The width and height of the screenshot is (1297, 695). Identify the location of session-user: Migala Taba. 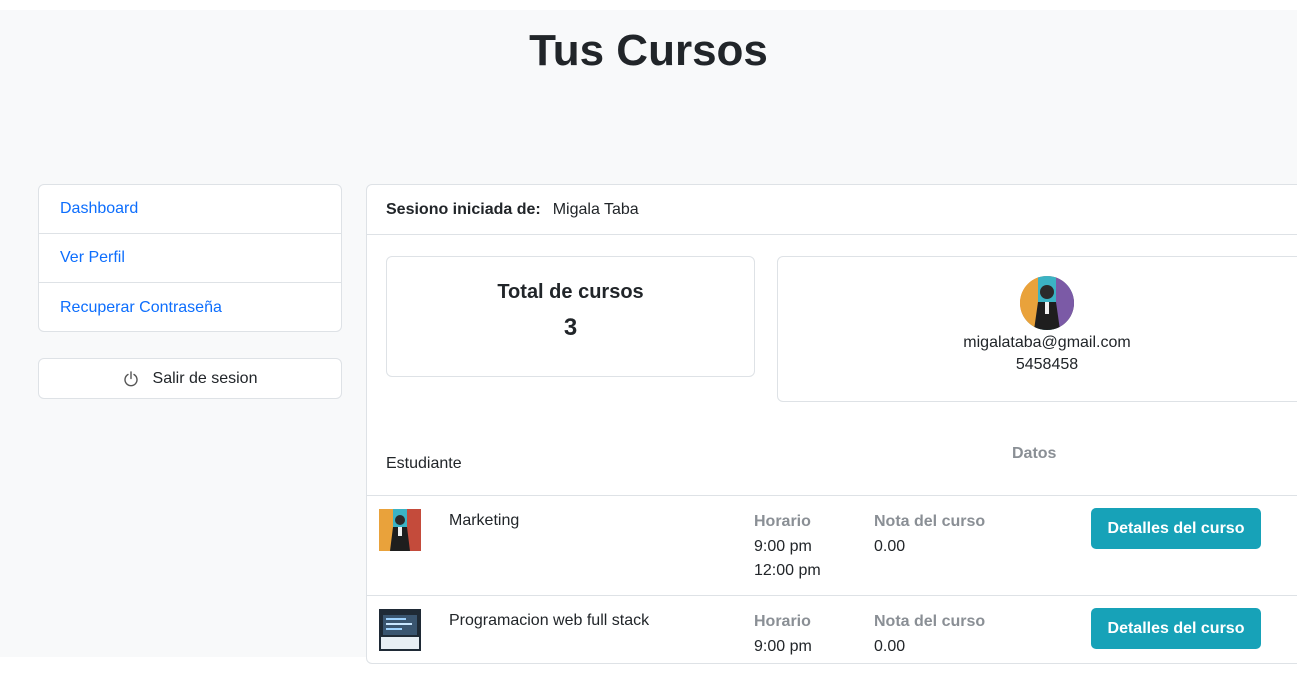
(595, 209).